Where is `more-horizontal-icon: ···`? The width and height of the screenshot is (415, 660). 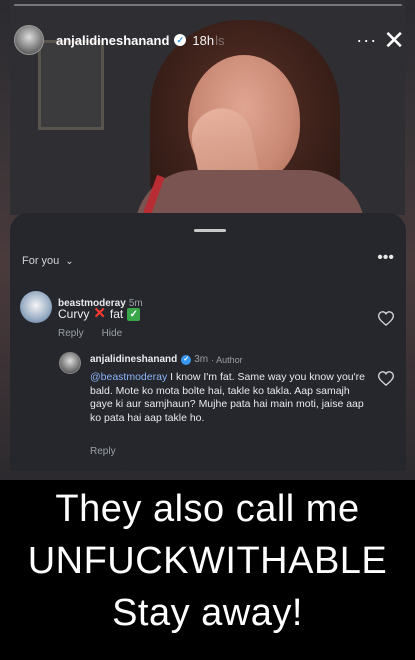
more-horizontal-icon: ··· is located at coordinates (366, 40).